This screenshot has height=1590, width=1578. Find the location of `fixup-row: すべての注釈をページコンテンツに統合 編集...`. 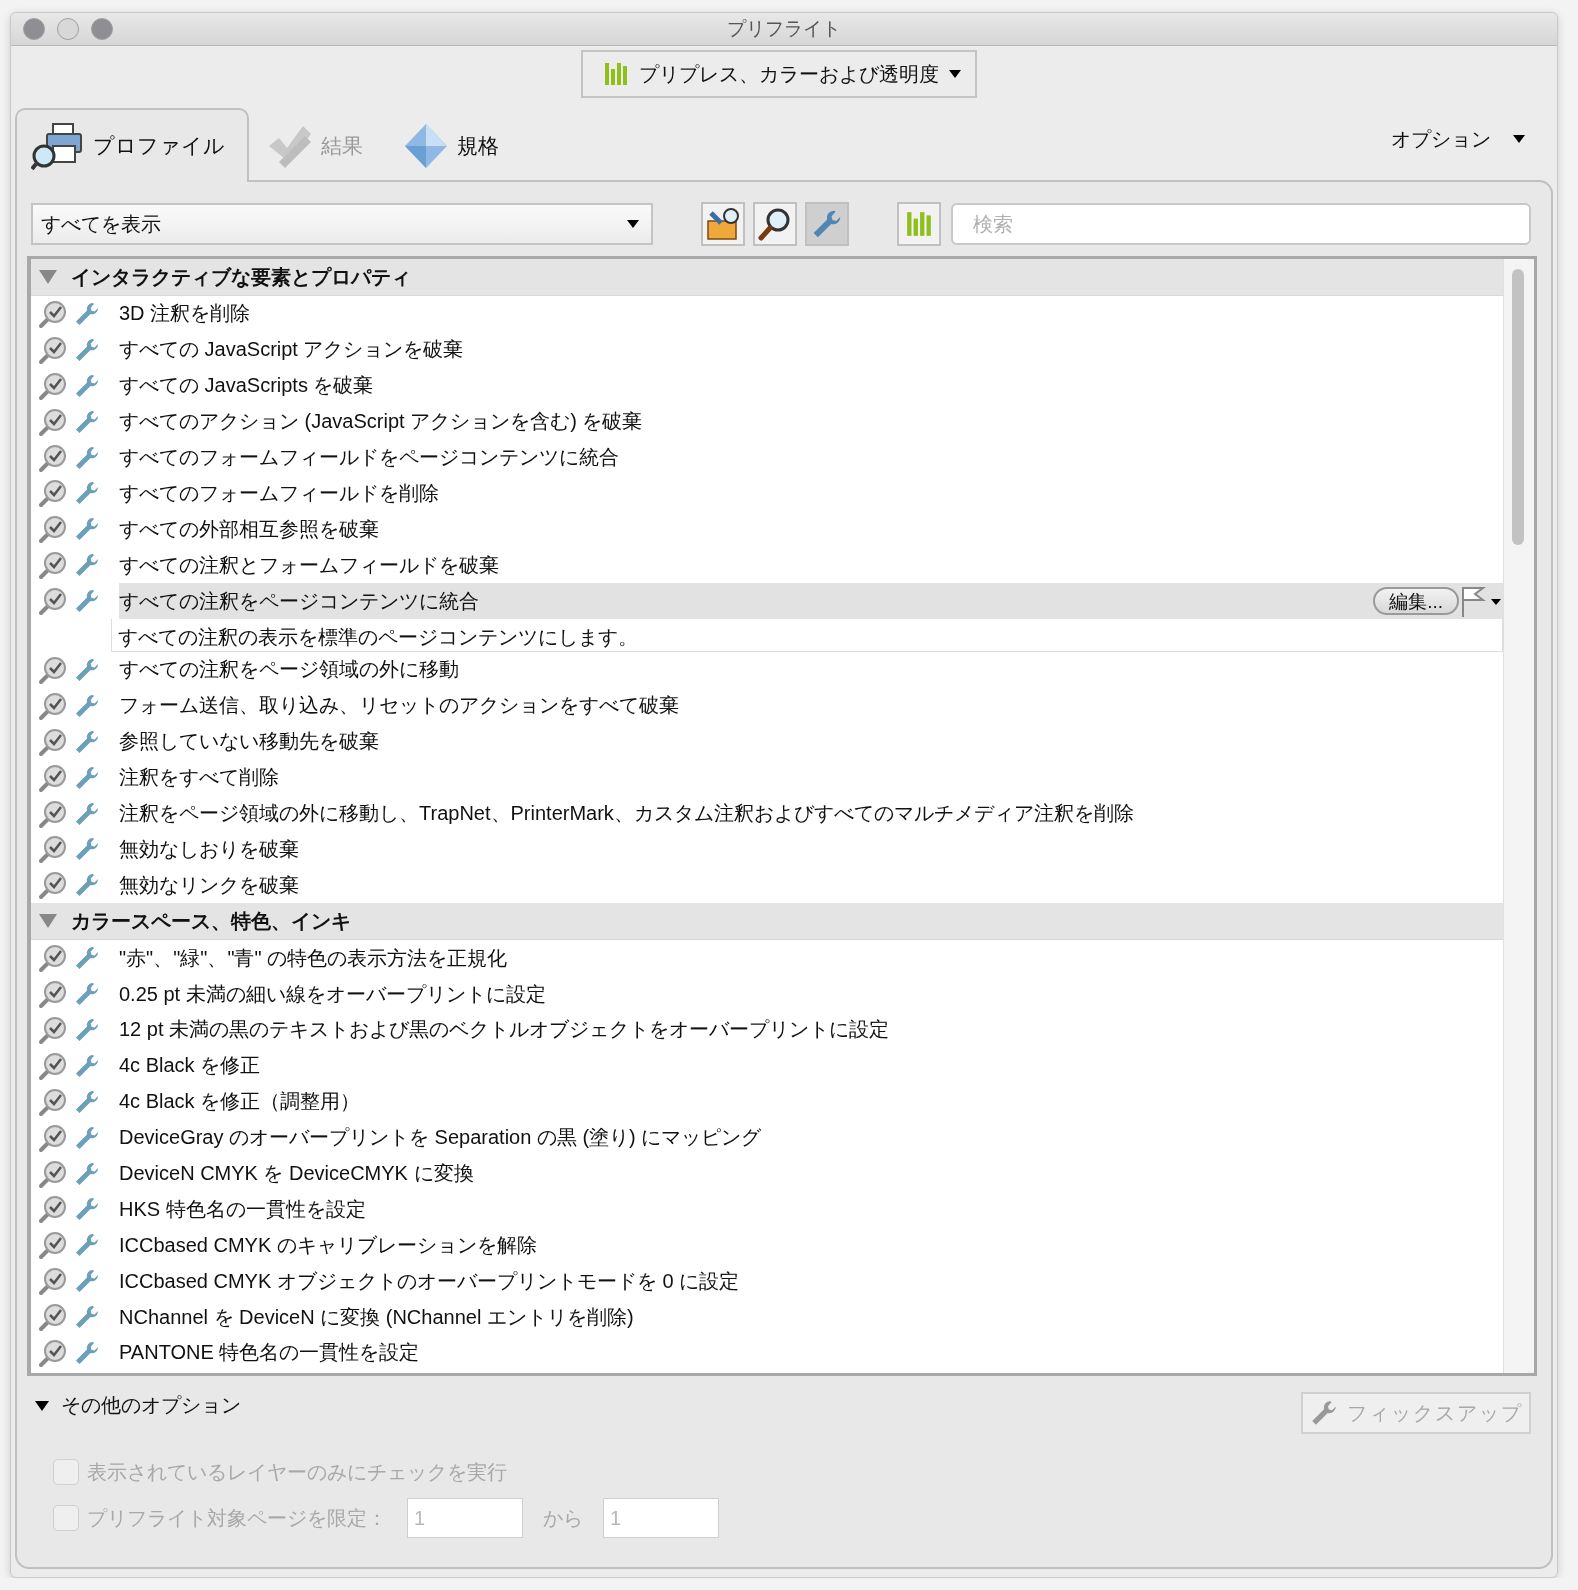

fixup-row: すべての注釈をページコンテンツに統合 編集... is located at coordinates (811, 601).